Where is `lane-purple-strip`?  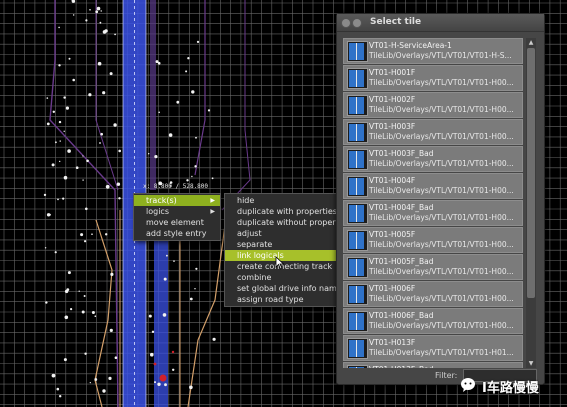 lane-purple-strip is located at coordinates (153, 95).